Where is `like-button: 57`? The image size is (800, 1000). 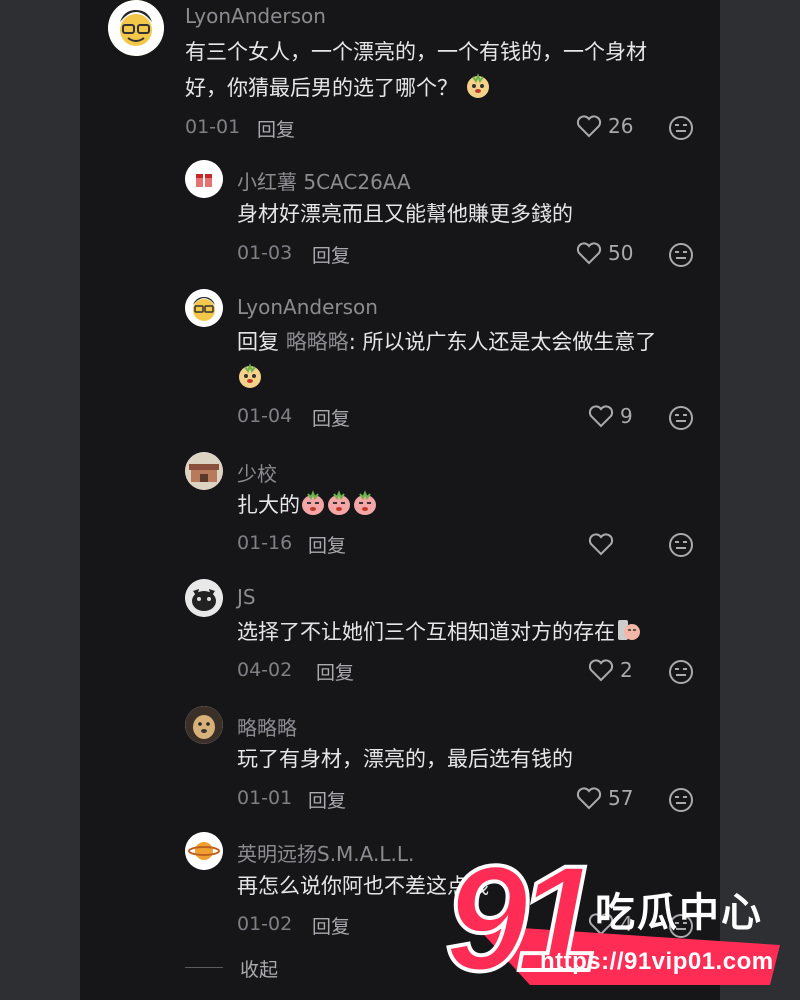
like-button: 57 is located at coordinates (604, 798).